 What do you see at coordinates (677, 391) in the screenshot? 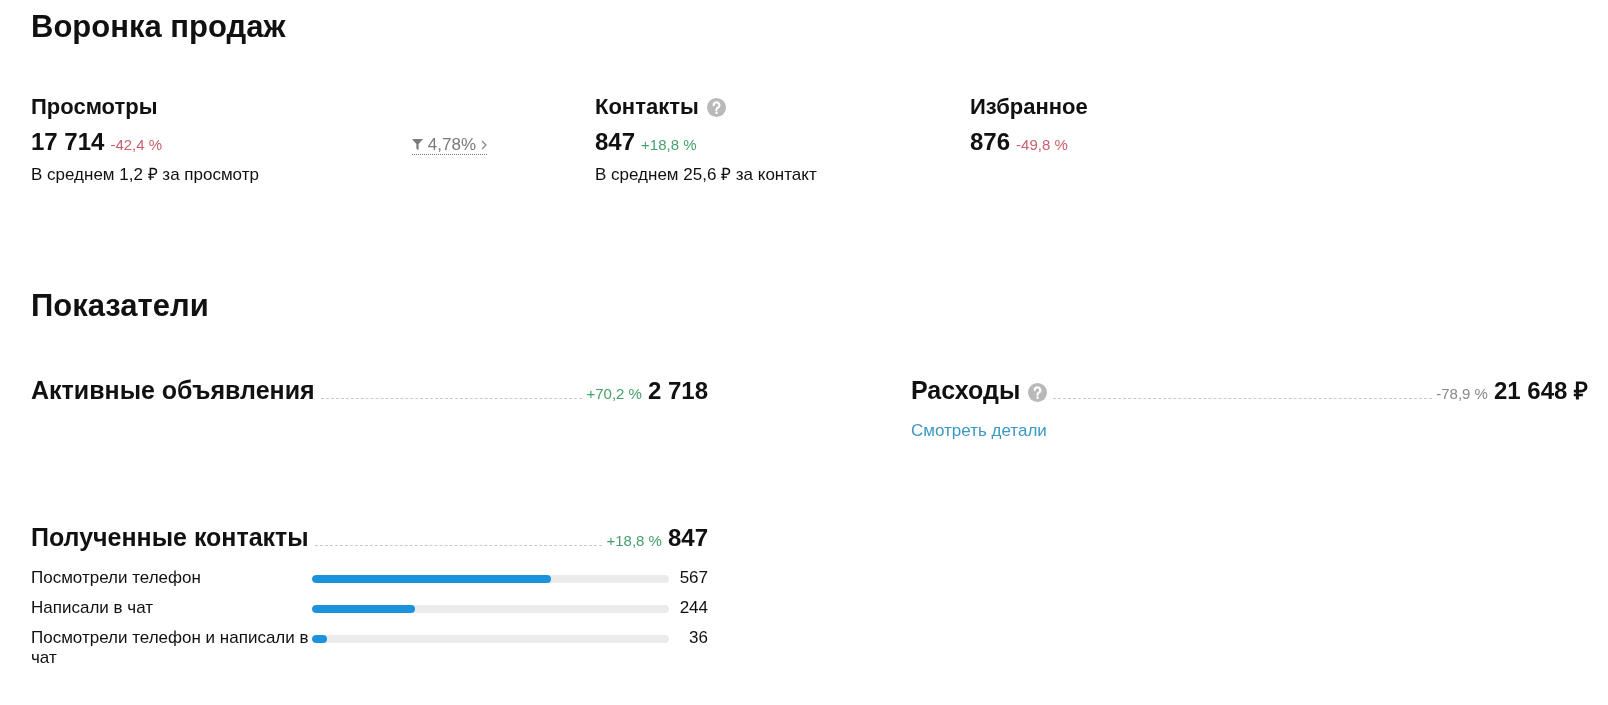
I see `indicator-value: 2 718` at bounding box center [677, 391].